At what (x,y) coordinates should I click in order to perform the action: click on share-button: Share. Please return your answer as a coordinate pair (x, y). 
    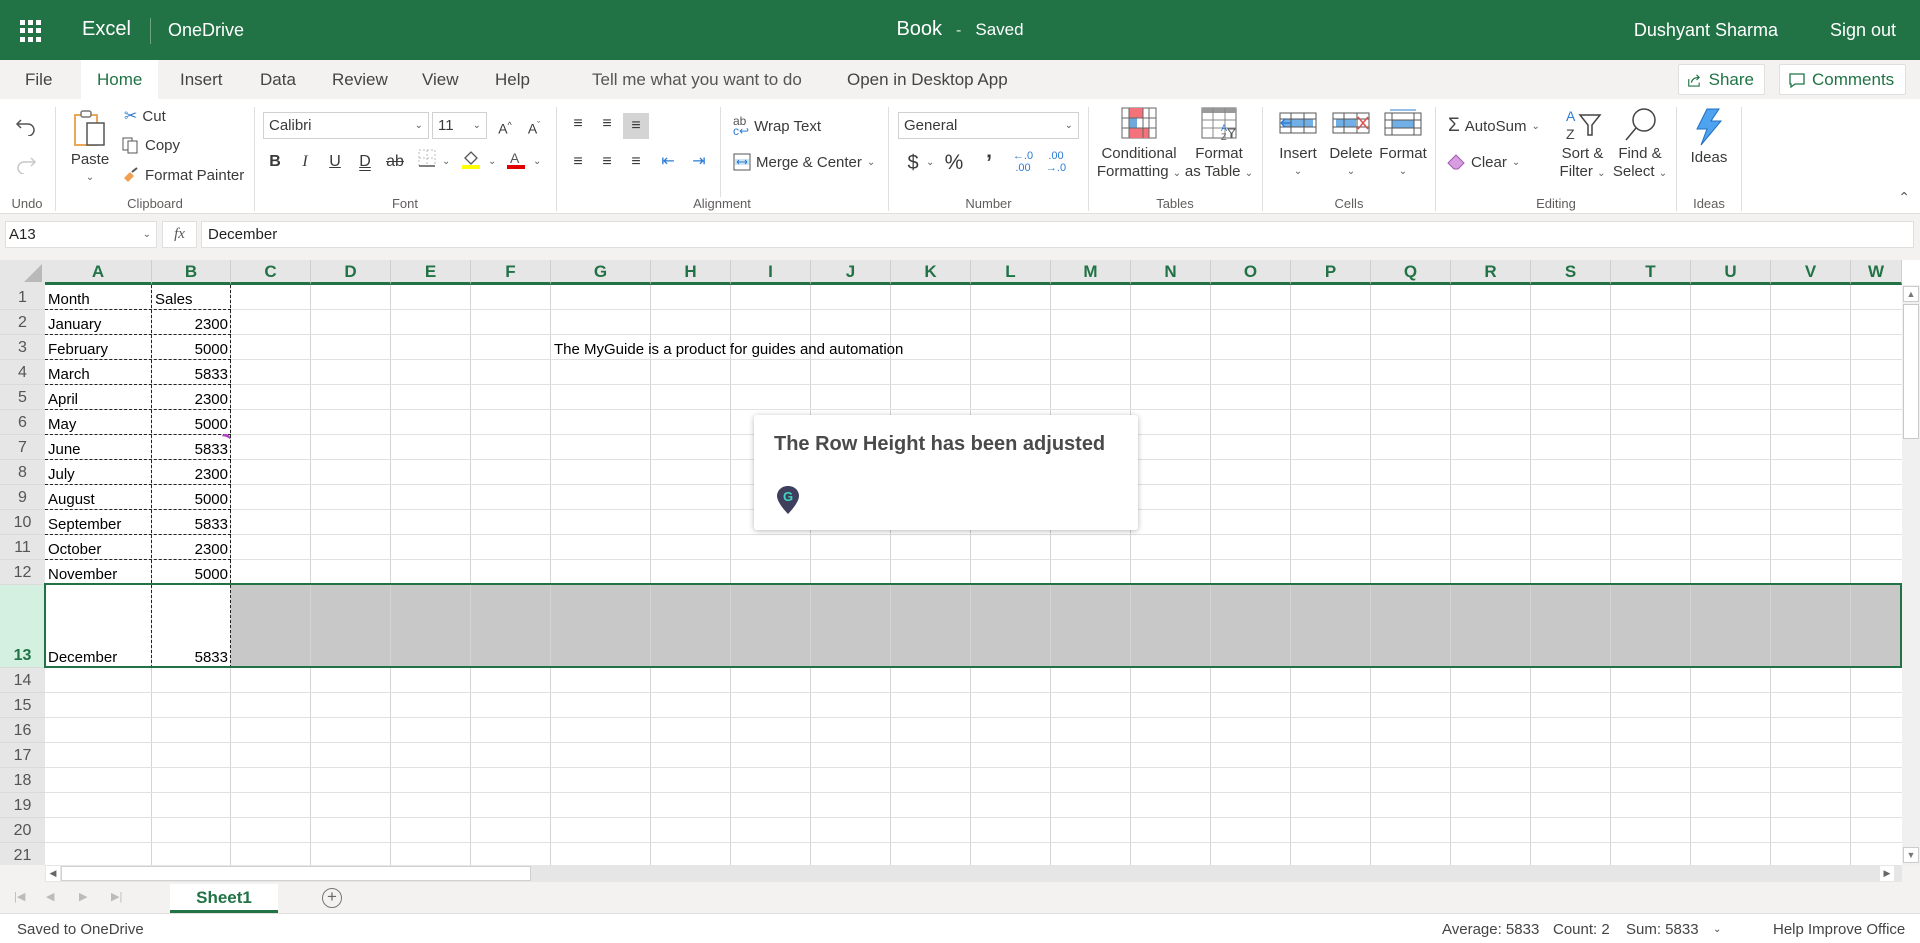
    Looking at the image, I should click on (1721, 79).